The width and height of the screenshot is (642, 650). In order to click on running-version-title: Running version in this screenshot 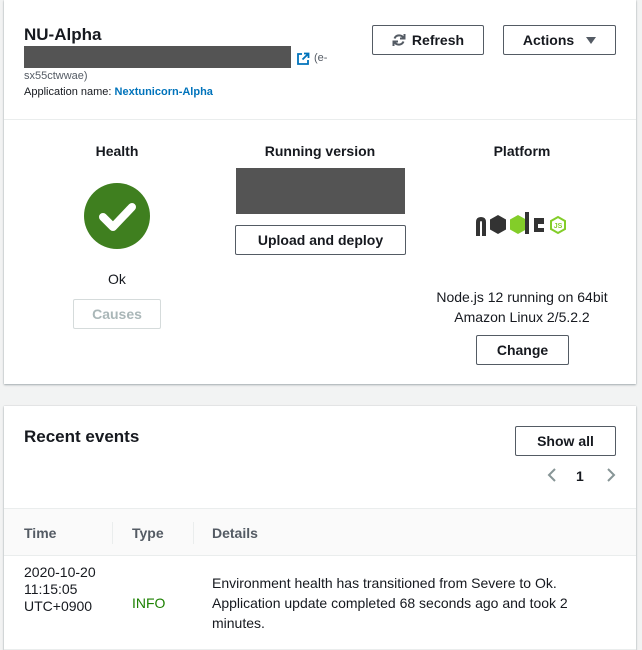, I will do `click(320, 151)`.